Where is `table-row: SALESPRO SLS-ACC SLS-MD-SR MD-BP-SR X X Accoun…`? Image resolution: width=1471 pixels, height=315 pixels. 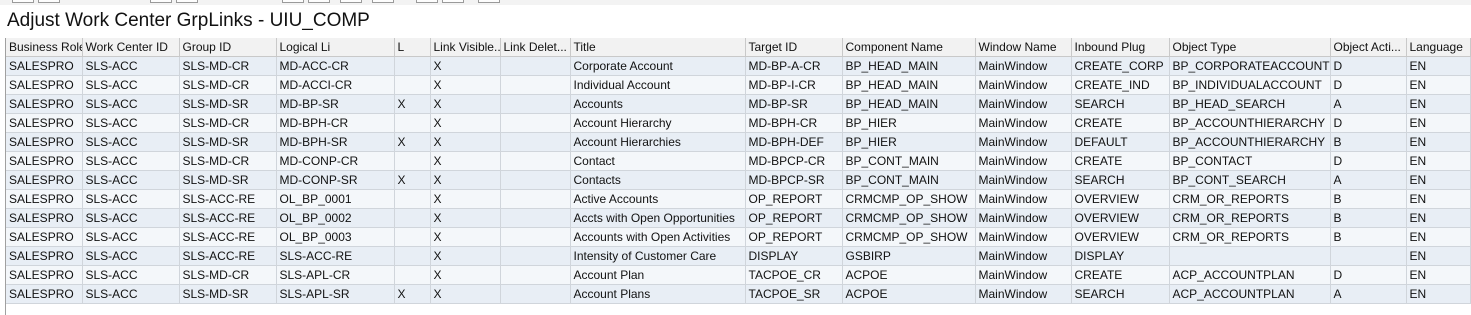
table-row: SALESPRO SLS-ACC SLS-MD-SR MD-BP-SR X X Accoun… is located at coordinates (738, 104).